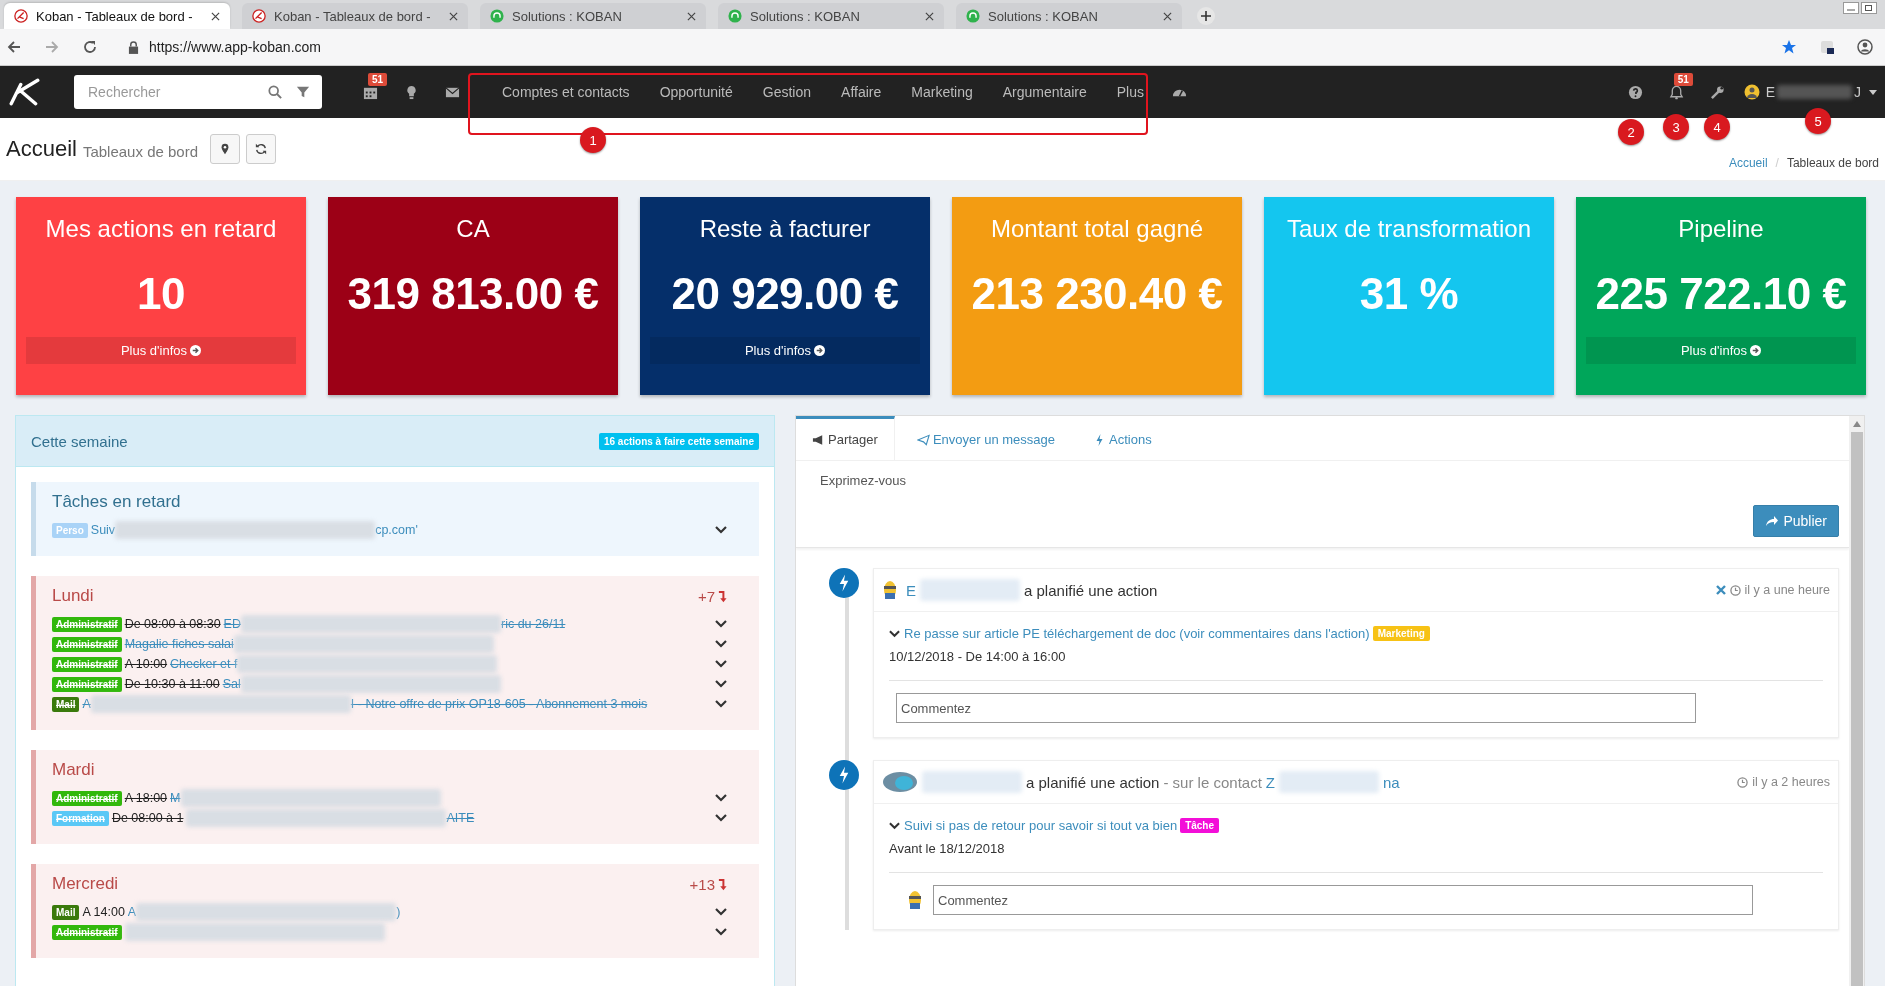 This screenshot has width=1885, height=986. Describe the element at coordinates (499, 704) in the screenshot. I see `task-link: I - Notre offre de prix OP18-605 - Abonnement 3 mois` at that location.